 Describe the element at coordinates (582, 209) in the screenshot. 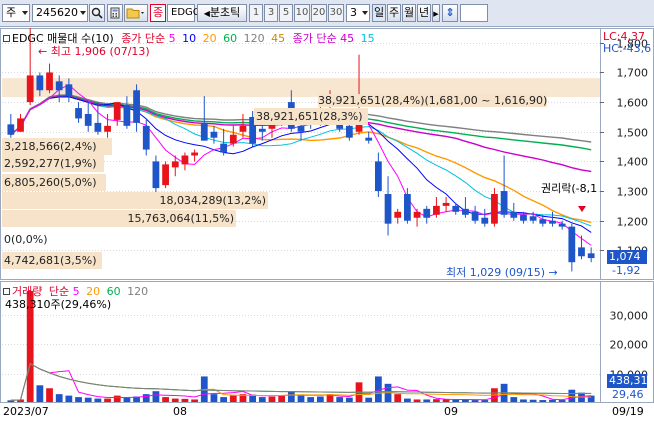

I see `rights-marker` at that location.